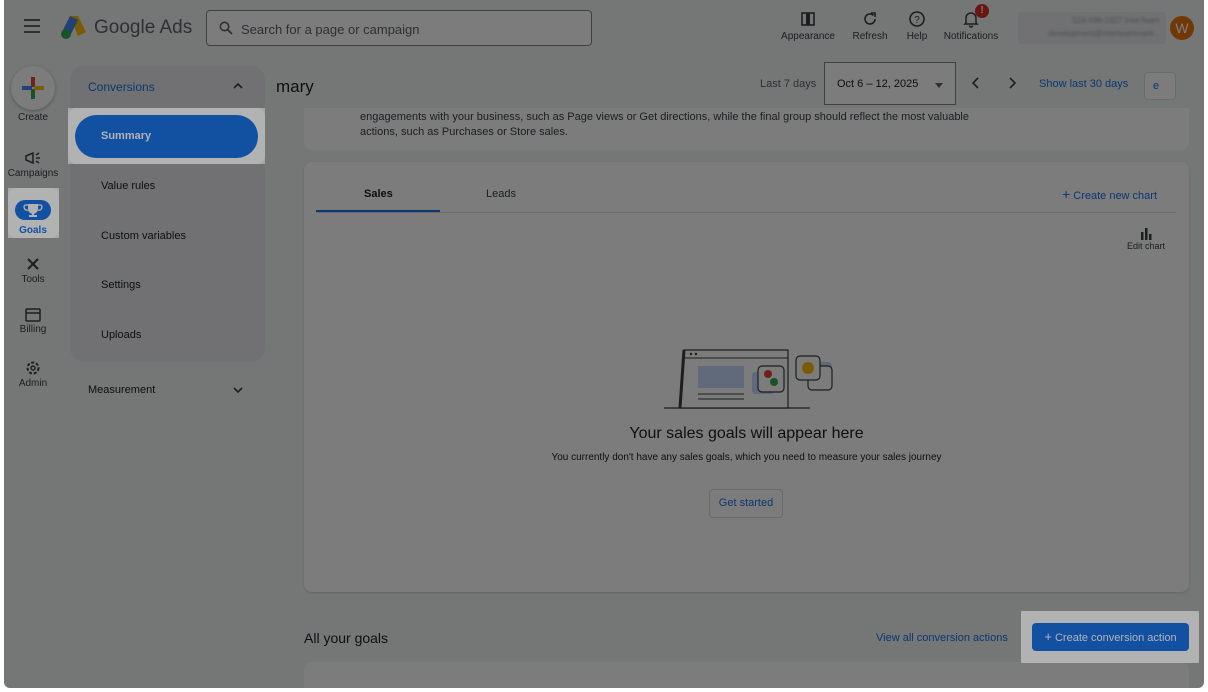 The image size is (1208, 692). I want to click on edit-chart-label: Edit chart, so click(1146, 246).